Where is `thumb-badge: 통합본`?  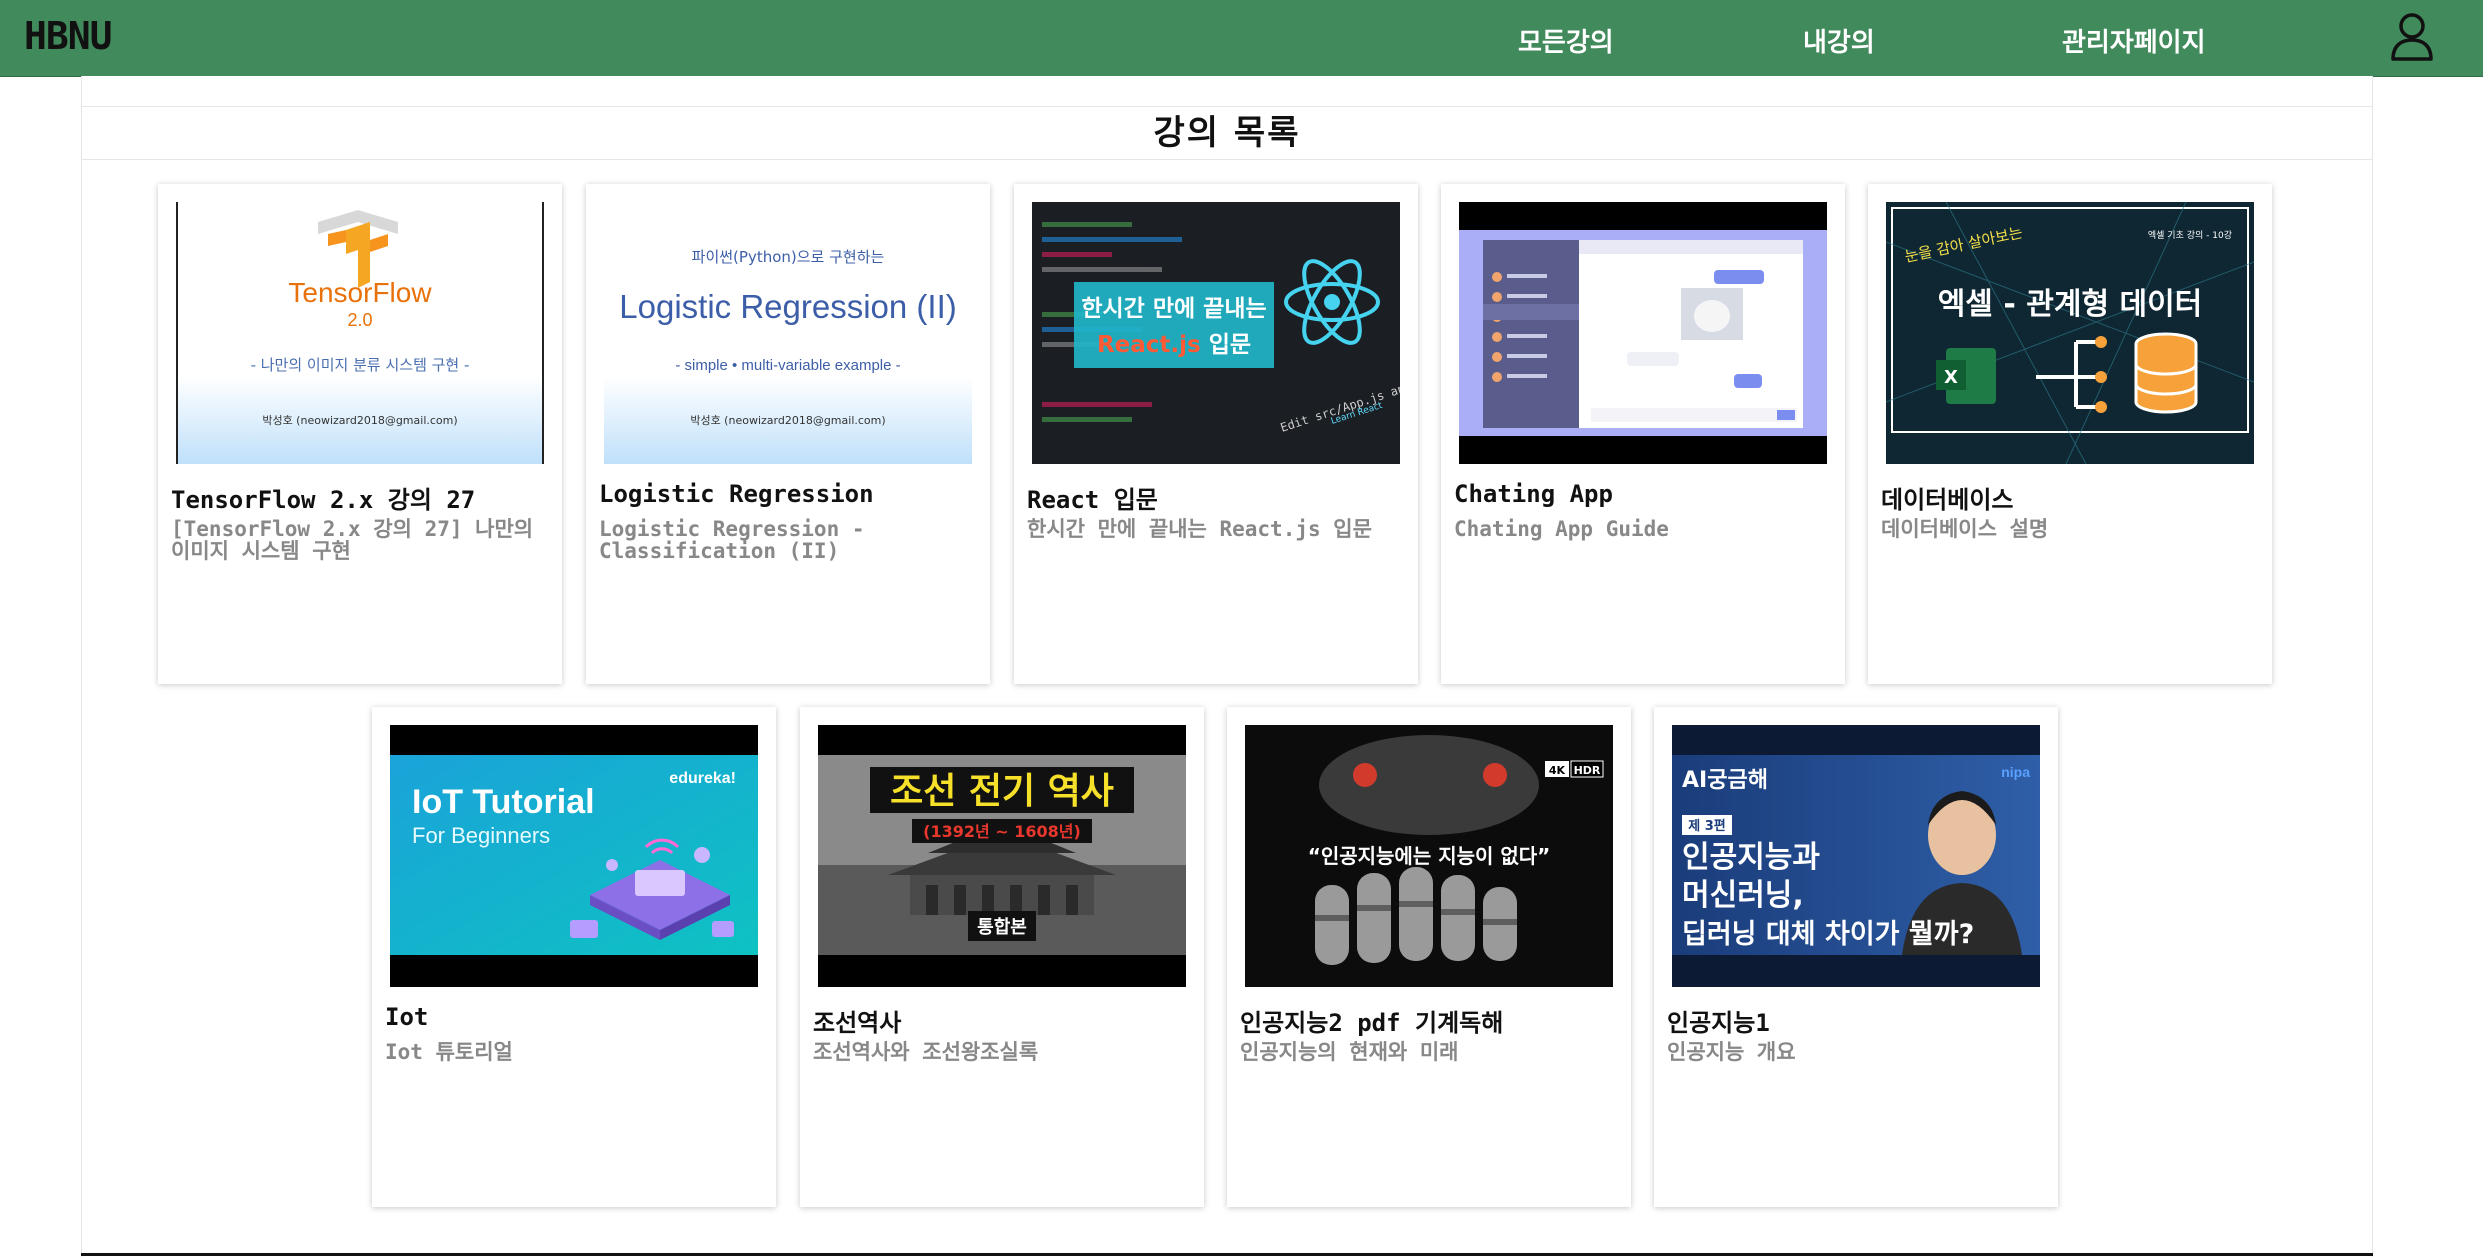 thumb-badge: 통합본 is located at coordinates (1002, 927).